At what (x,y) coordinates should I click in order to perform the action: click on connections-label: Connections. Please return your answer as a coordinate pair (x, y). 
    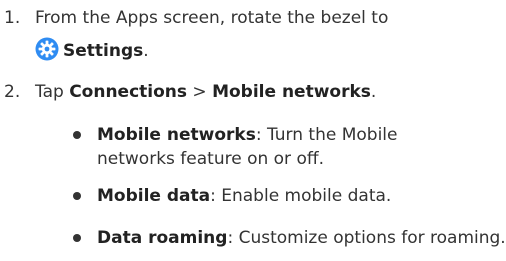
    Looking at the image, I should click on (128, 92).